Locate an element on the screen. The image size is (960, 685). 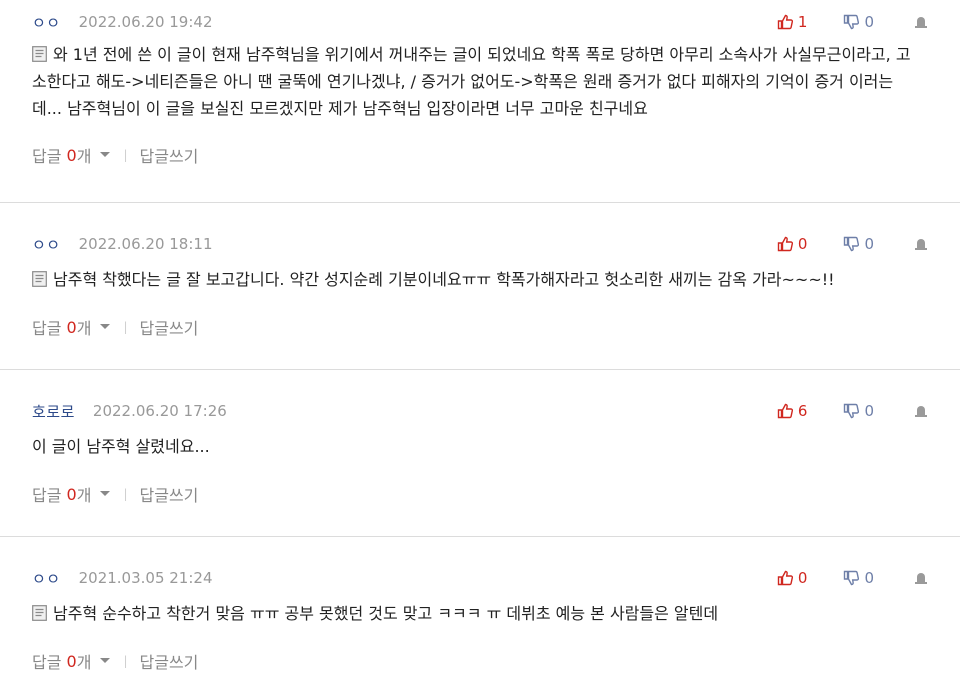
comment-header: ㅇㅇ 2022.06.20 19:42 1 0 is located at coordinates (480, 16).